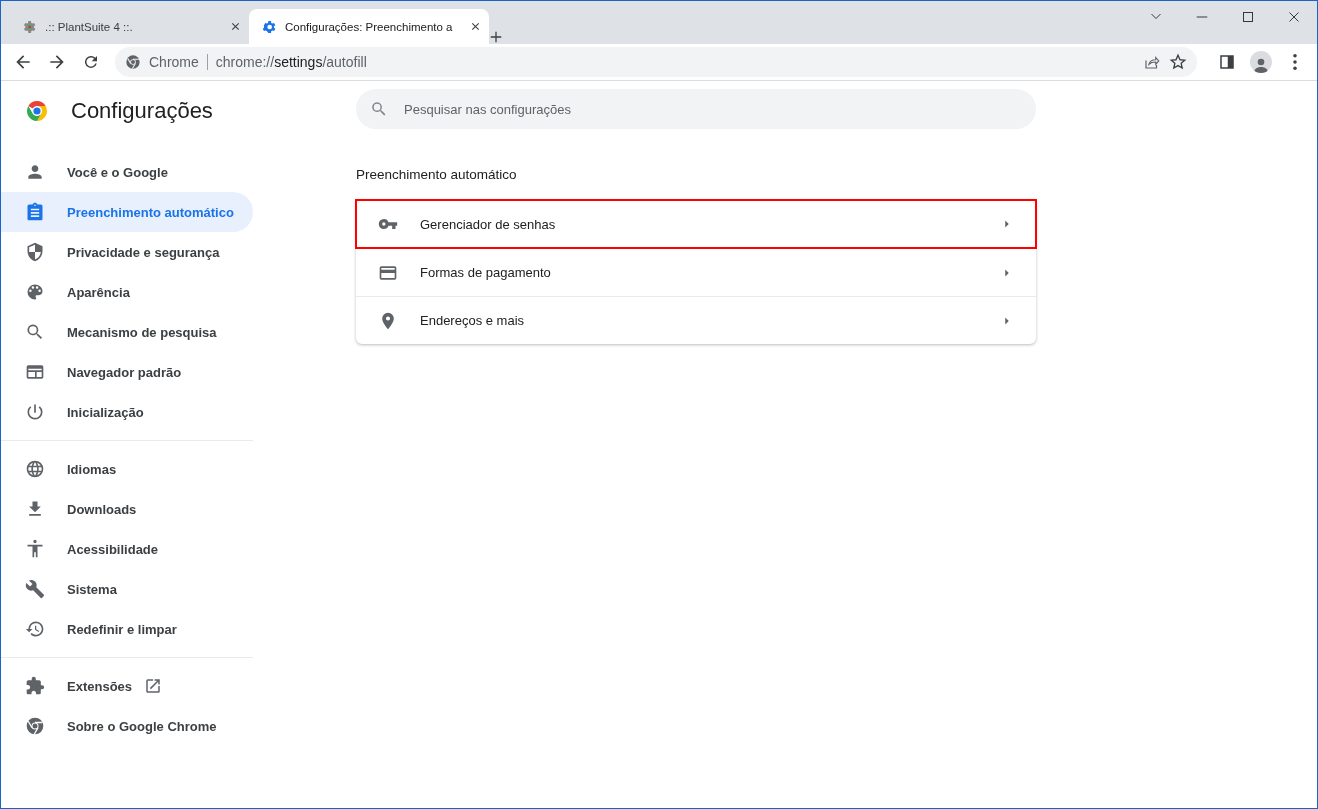 The height and width of the screenshot is (809, 1318). I want to click on new-tab-icon, so click(496, 37).